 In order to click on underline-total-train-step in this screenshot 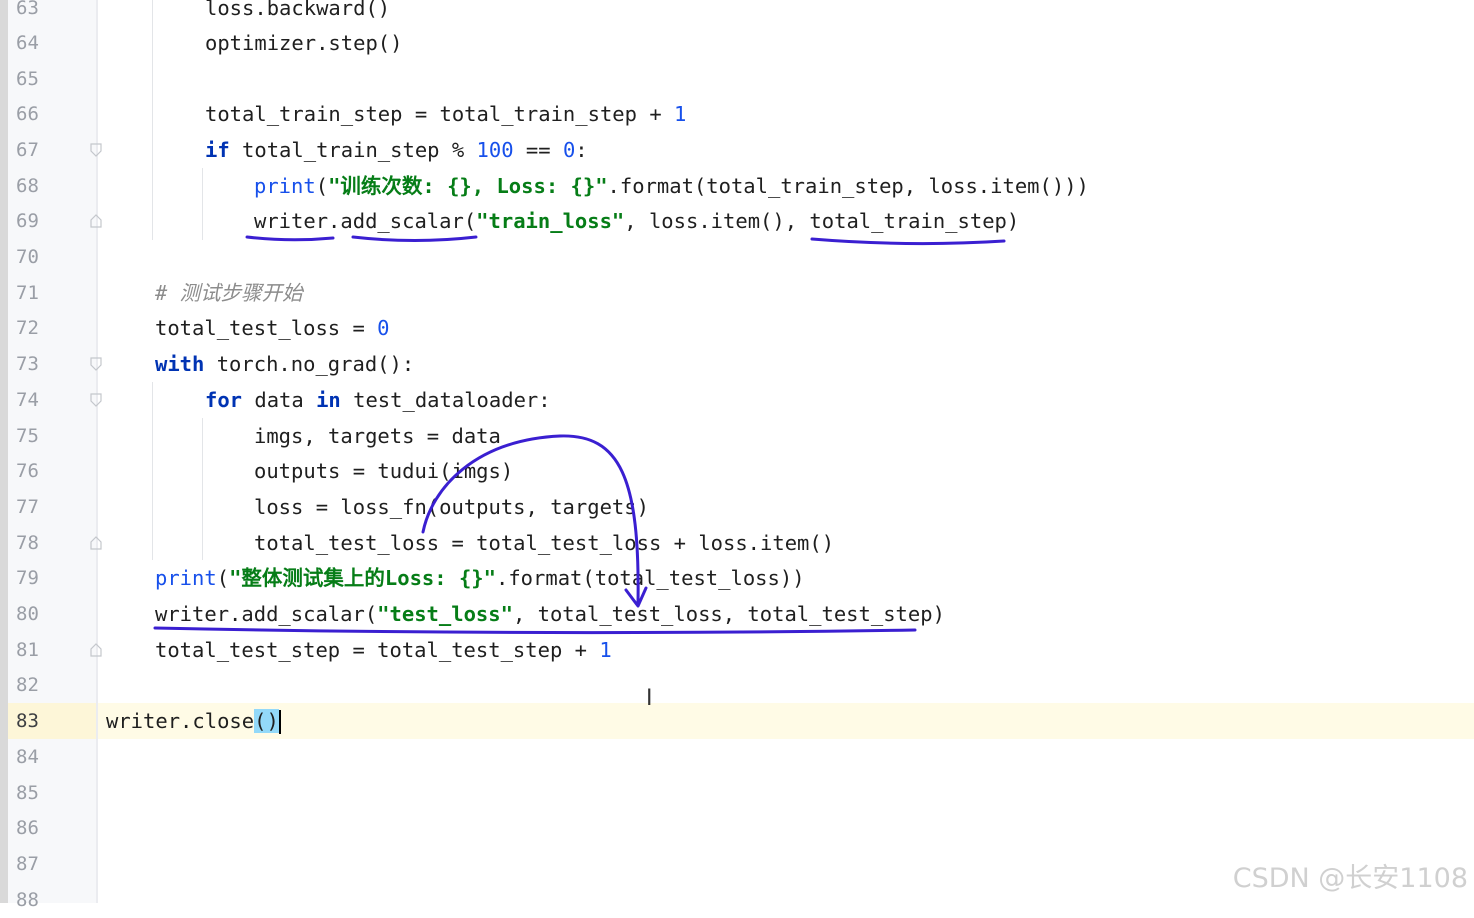, I will do `click(908, 241)`.